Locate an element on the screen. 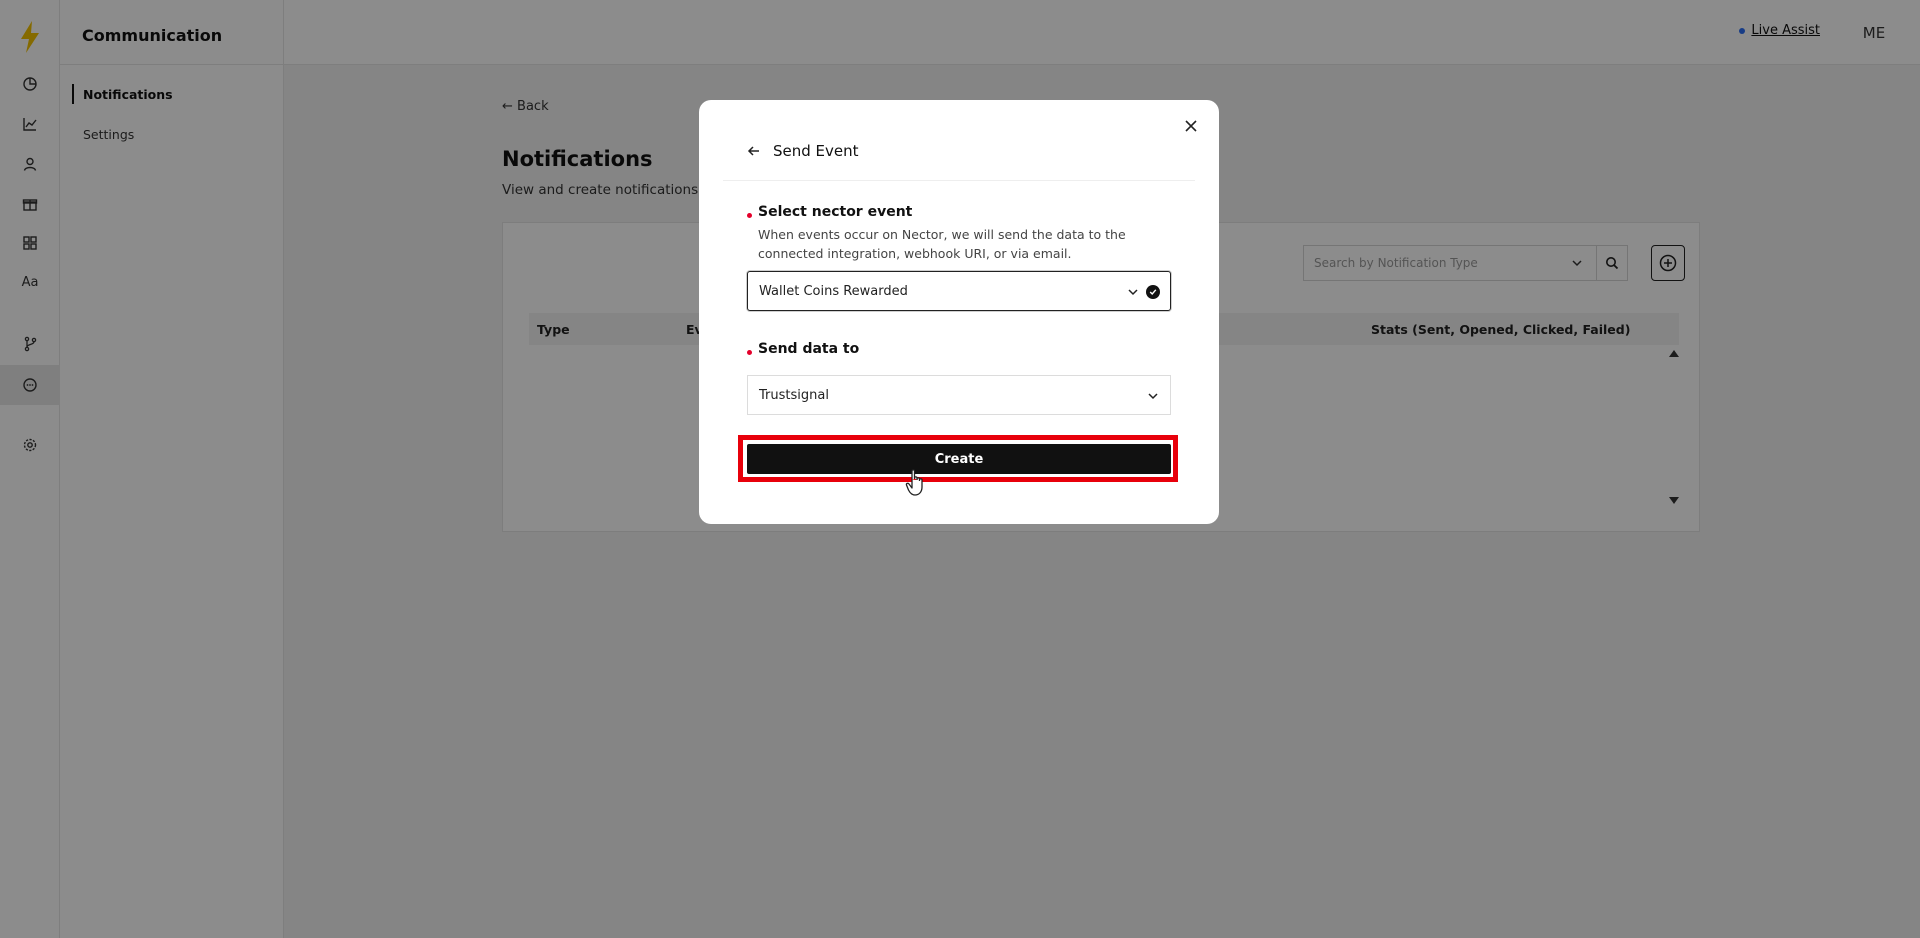 The width and height of the screenshot is (1920, 938). check-circle-icon is located at coordinates (1153, 292).